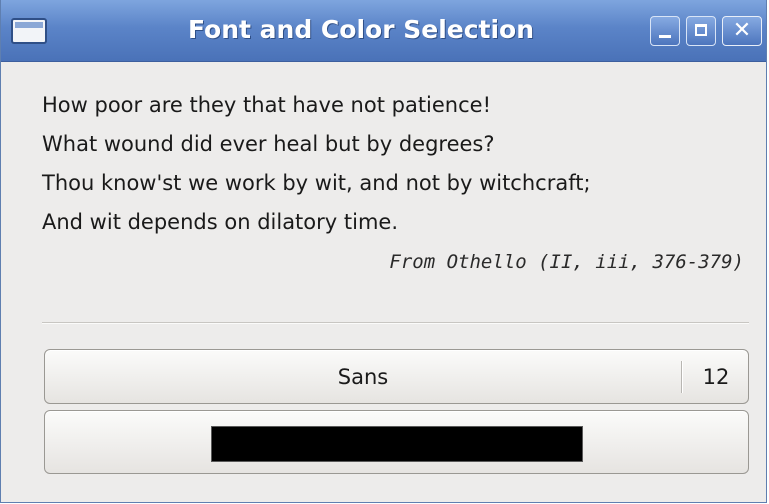 This screenshot has height=504, width=769. I want to click on maximize-button, so click(701, 31).